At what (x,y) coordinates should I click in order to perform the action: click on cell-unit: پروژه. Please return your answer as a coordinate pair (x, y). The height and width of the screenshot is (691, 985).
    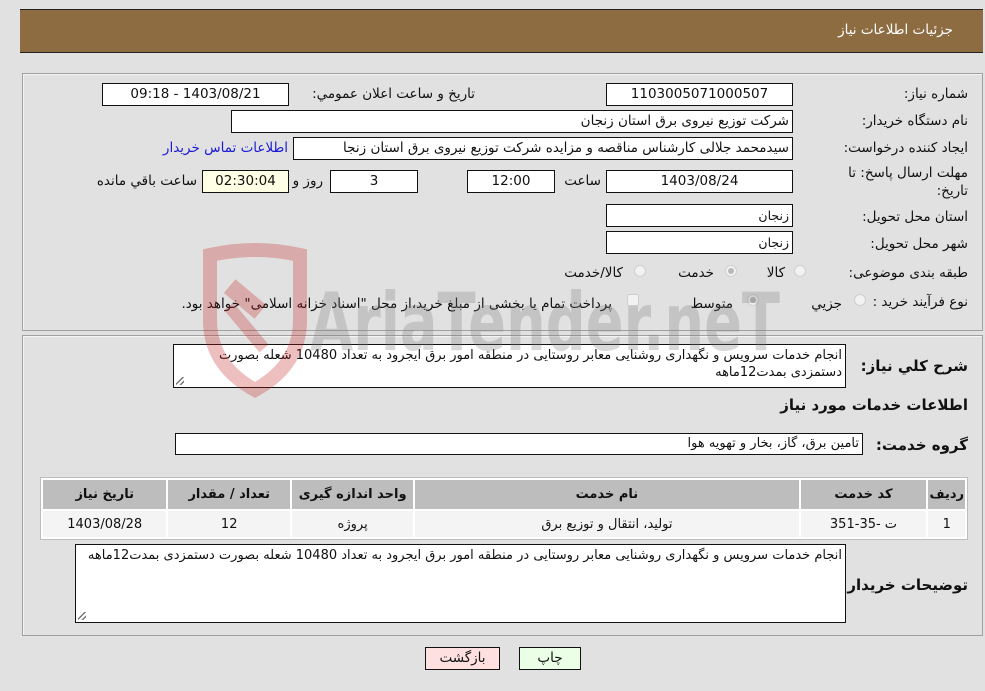
    Looking at the image, I should click on (352, 524).